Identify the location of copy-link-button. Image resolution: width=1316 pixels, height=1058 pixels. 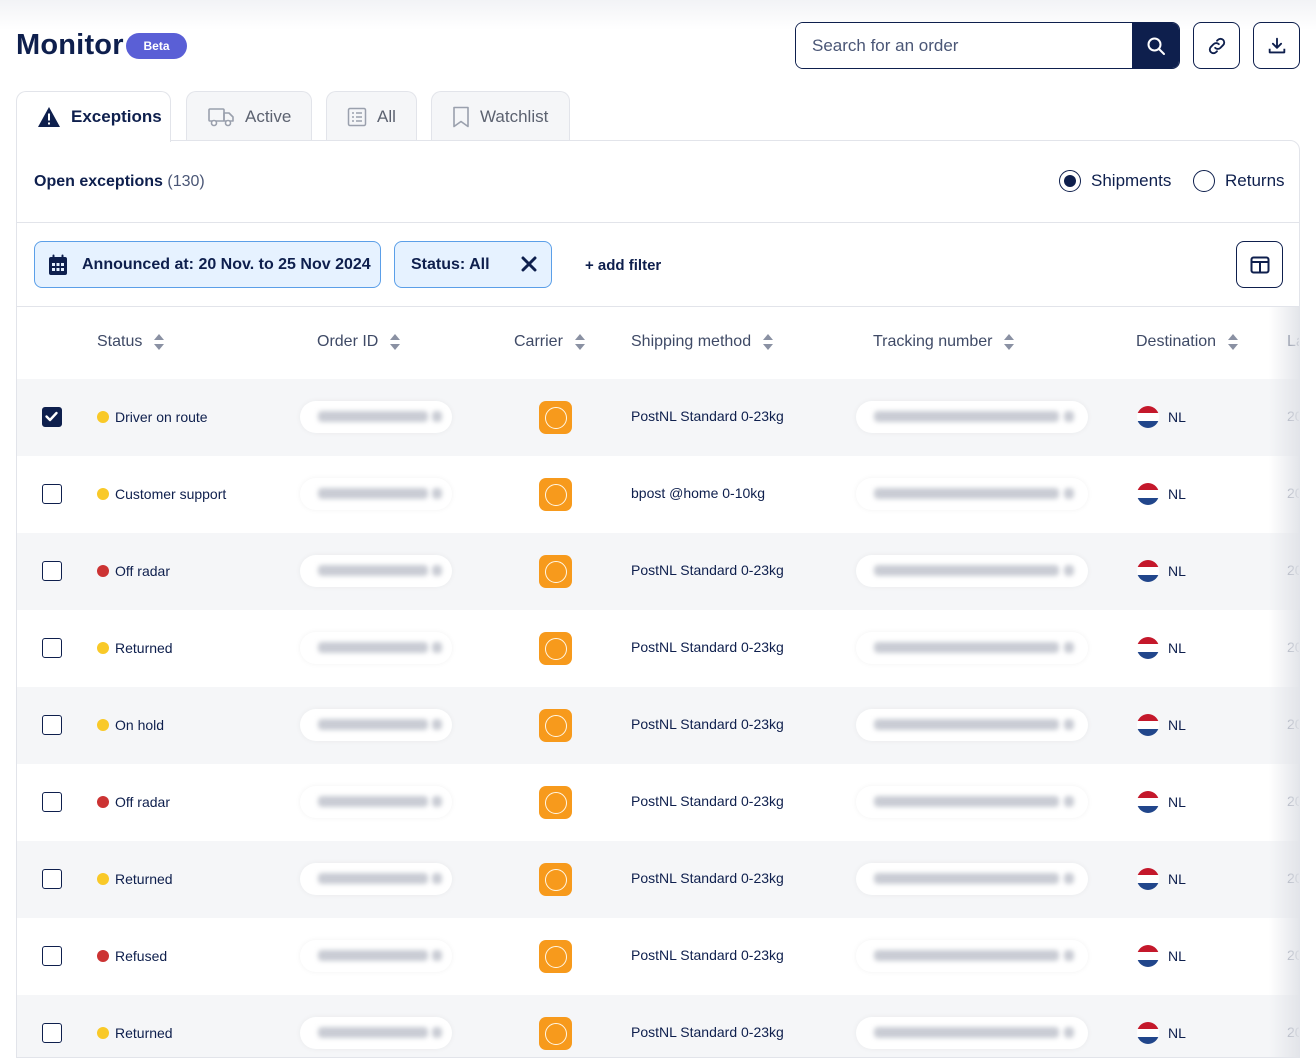
(1216, 45).